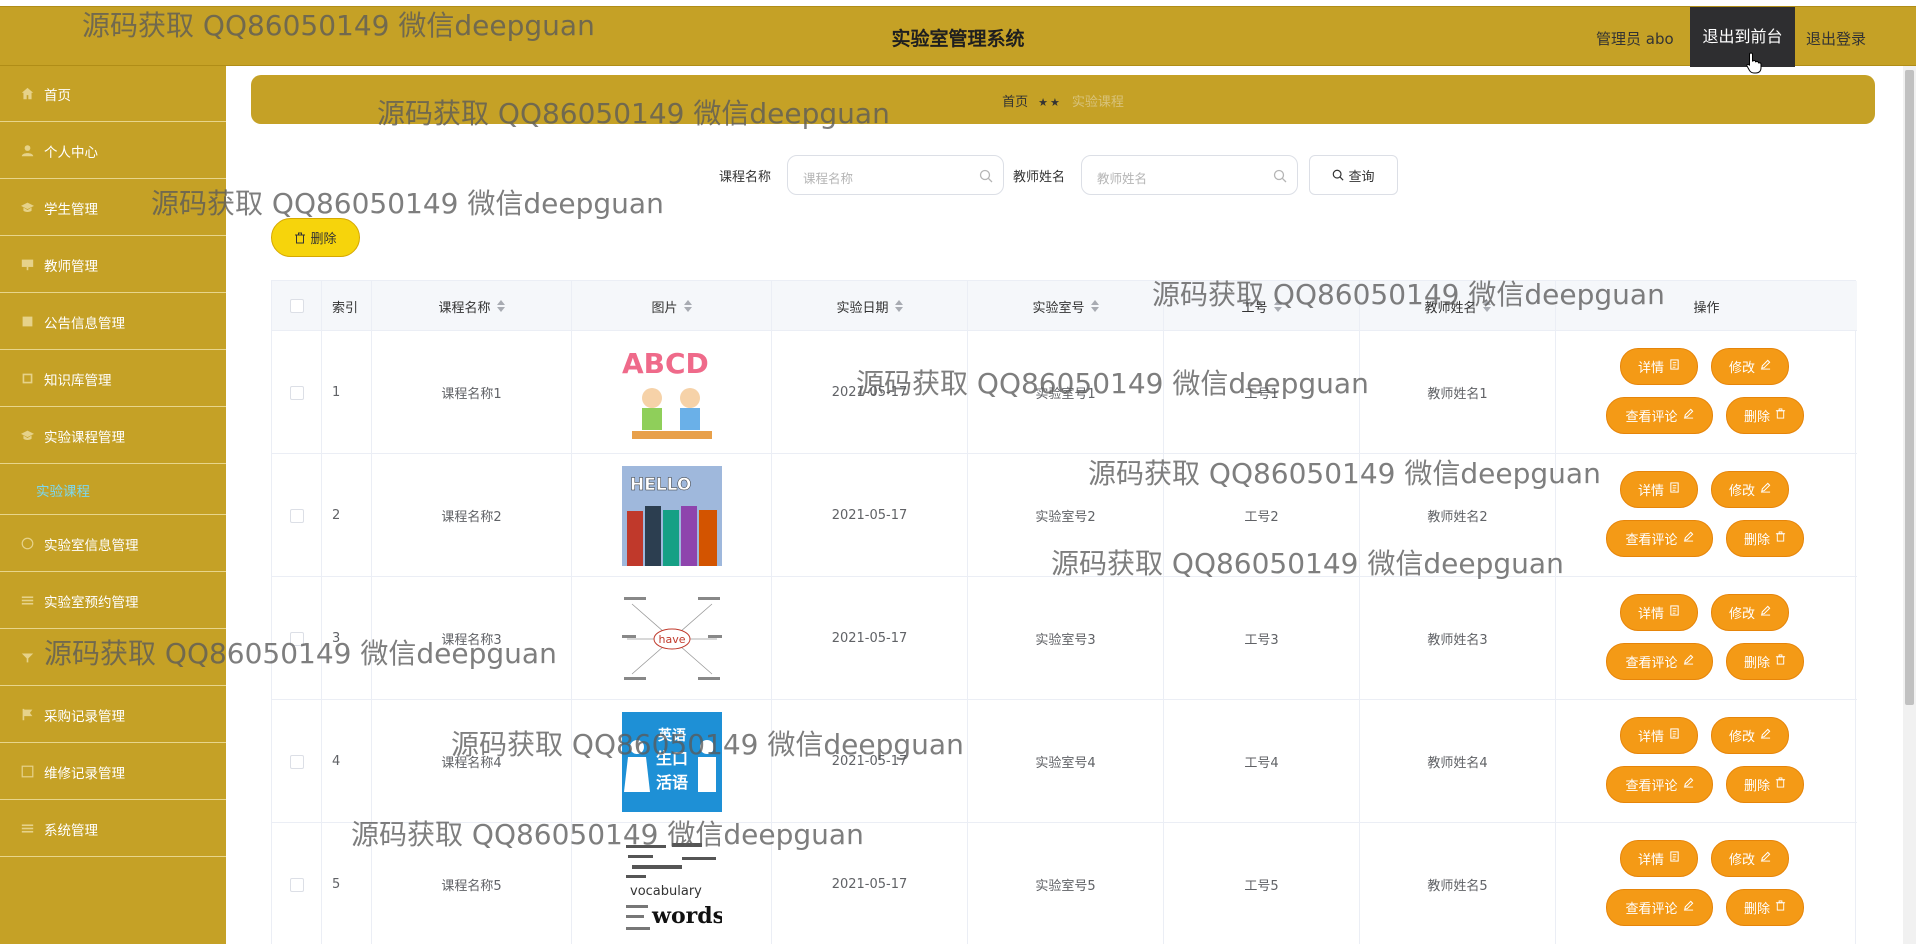 The width and height of the screenshot is (1916, 944). What do you see at coordinates (1836, 38) in the screenshot?
I see `logout-button: 退出登录` at bounding box center [1836, 38].